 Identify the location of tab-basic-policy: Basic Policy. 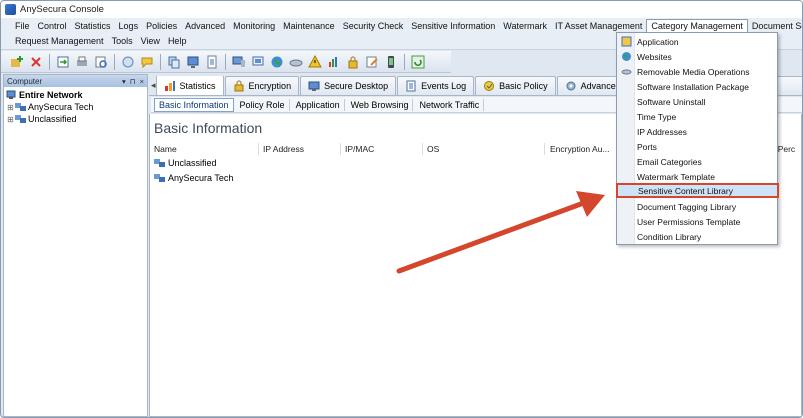
(515, 85).